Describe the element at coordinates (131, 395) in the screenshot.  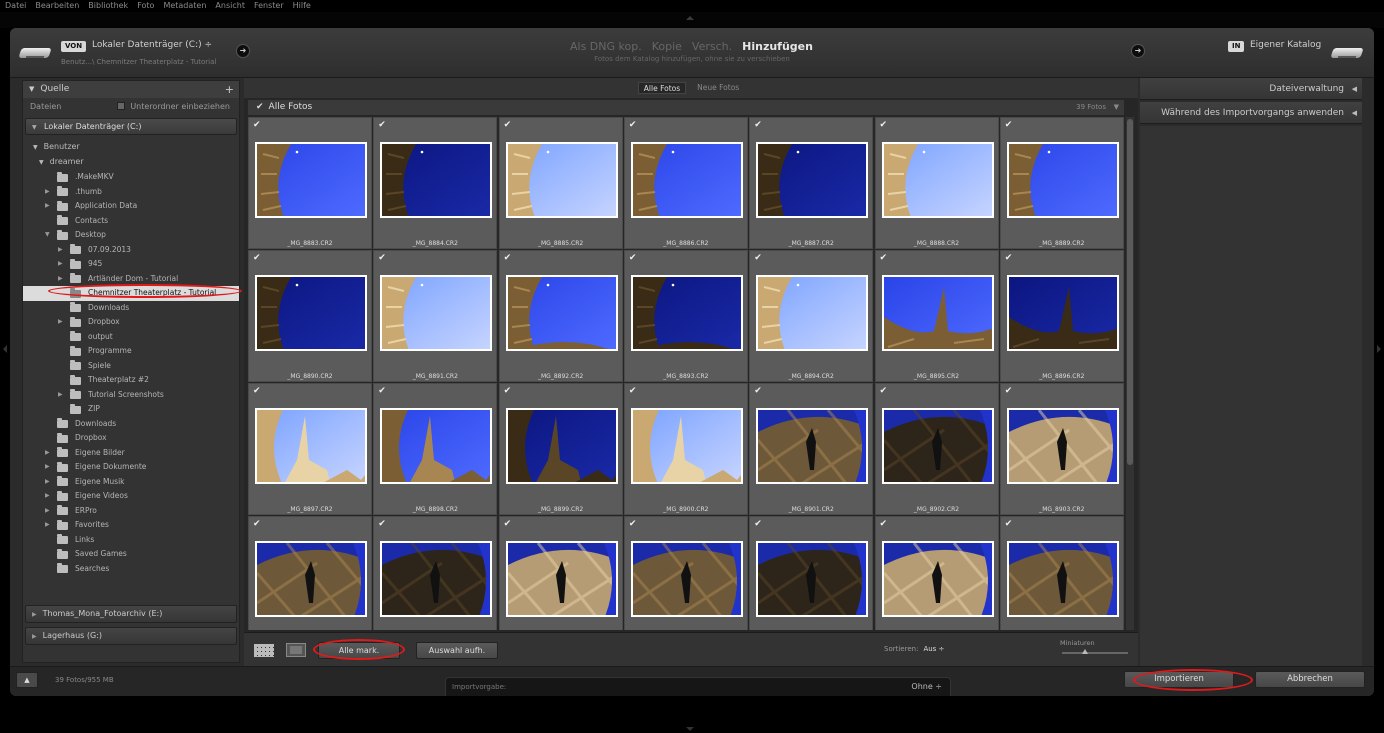
I see `tree-node-15: ▶ Tutorial Screenshots` at that location.